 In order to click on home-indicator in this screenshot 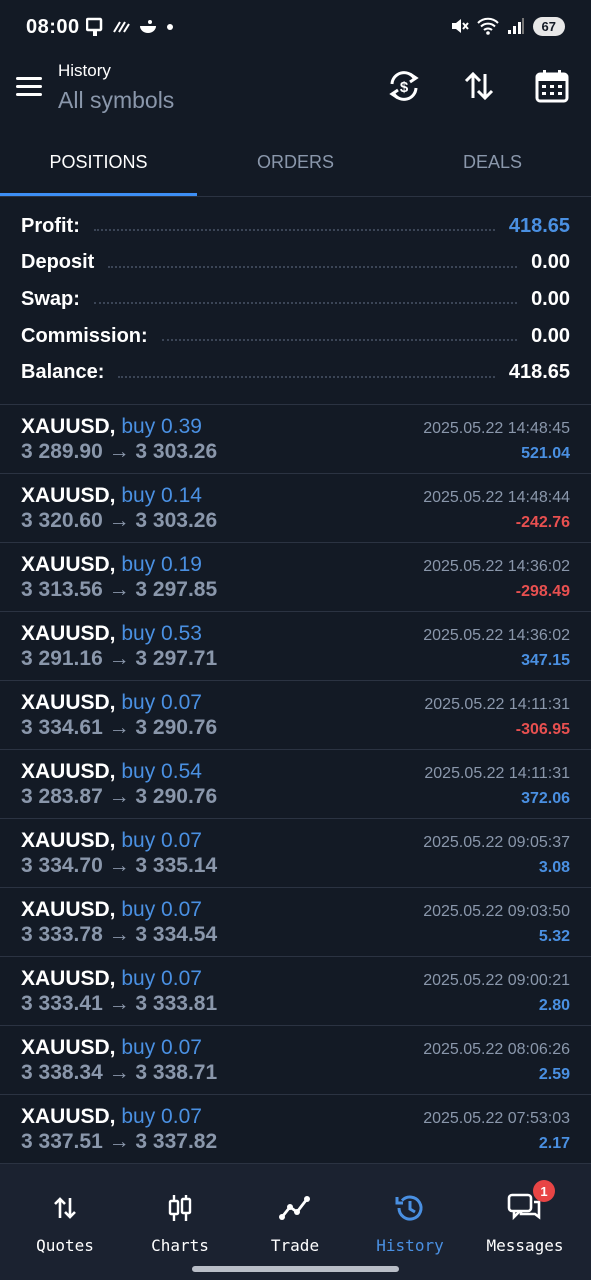, I will do `click(295, 1269)`.